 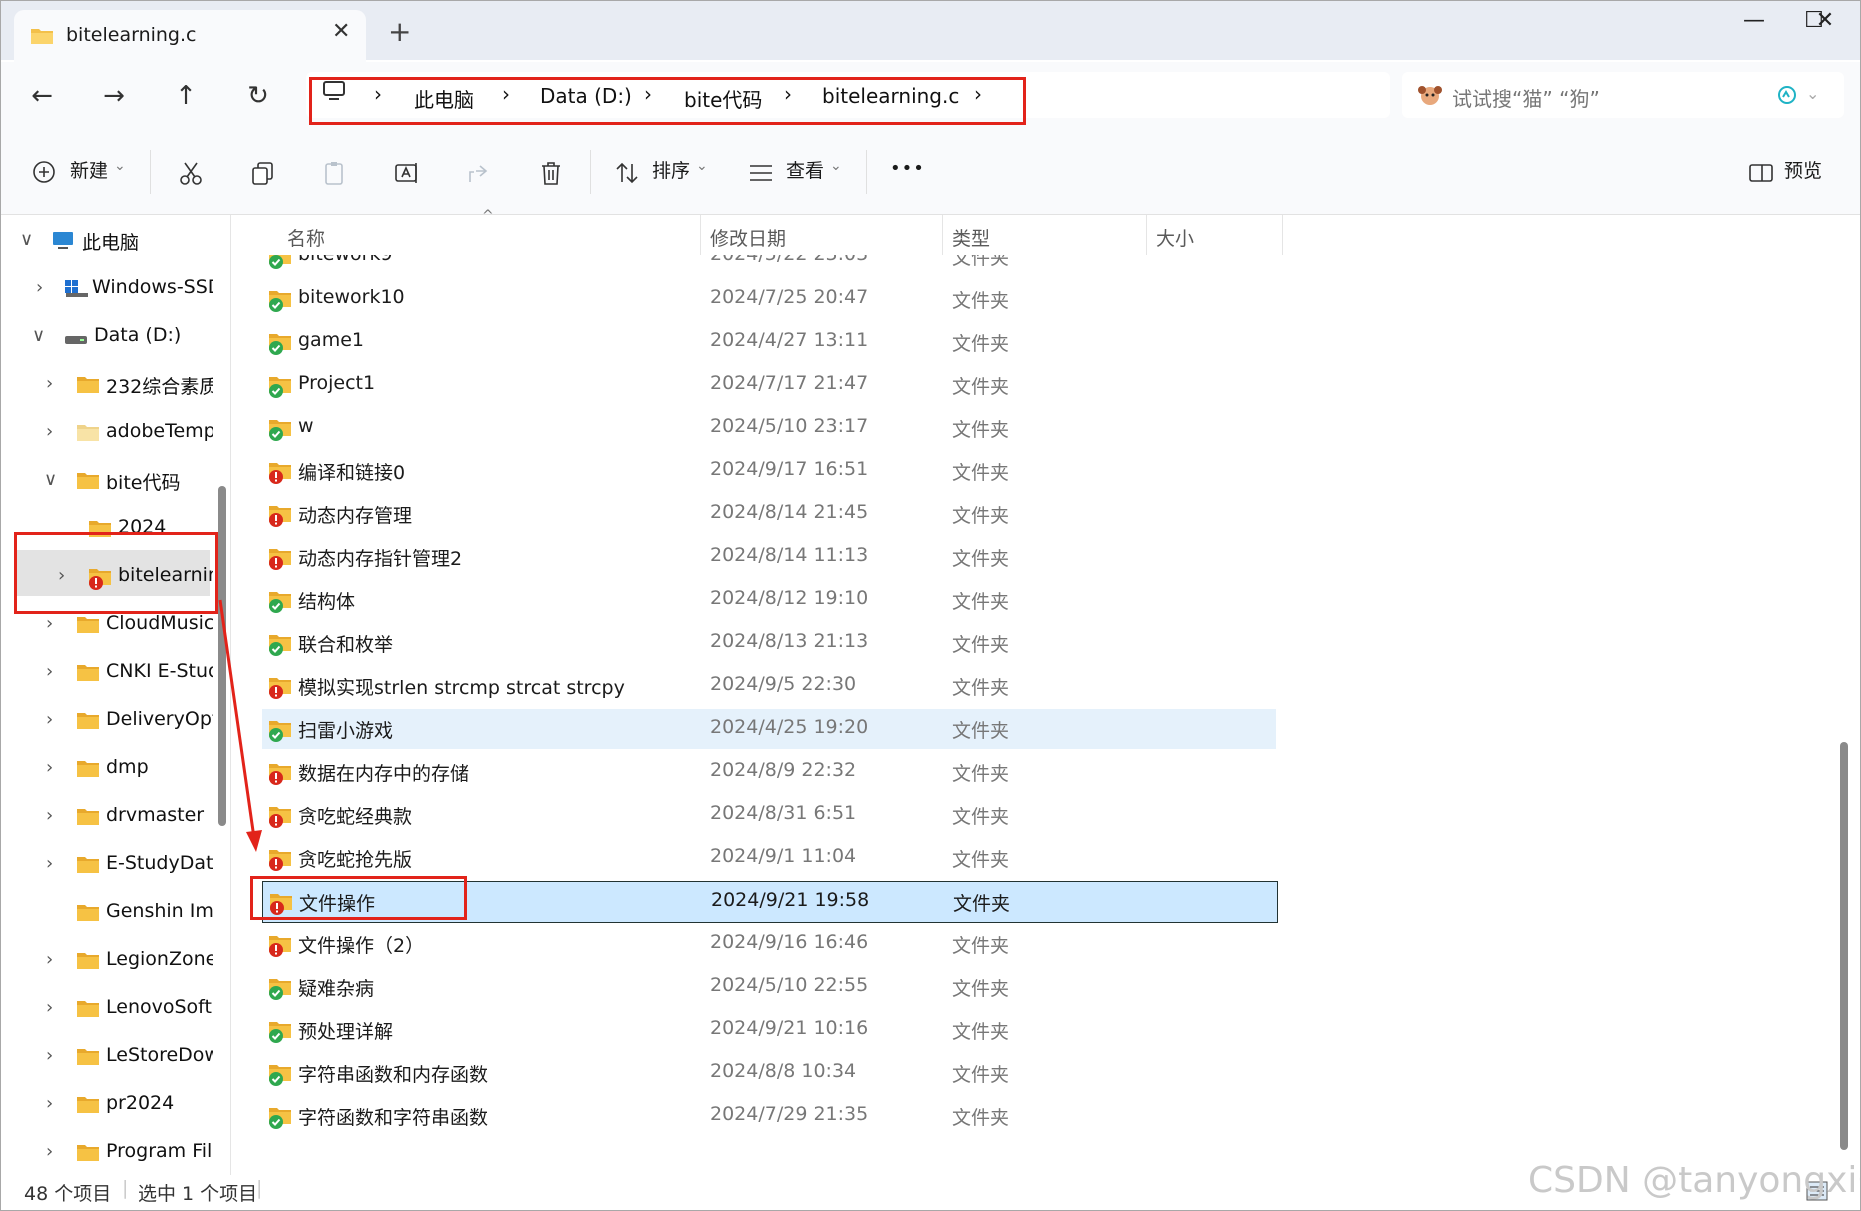 I want to click on view-button: 查看, so click(x=805, y=169).